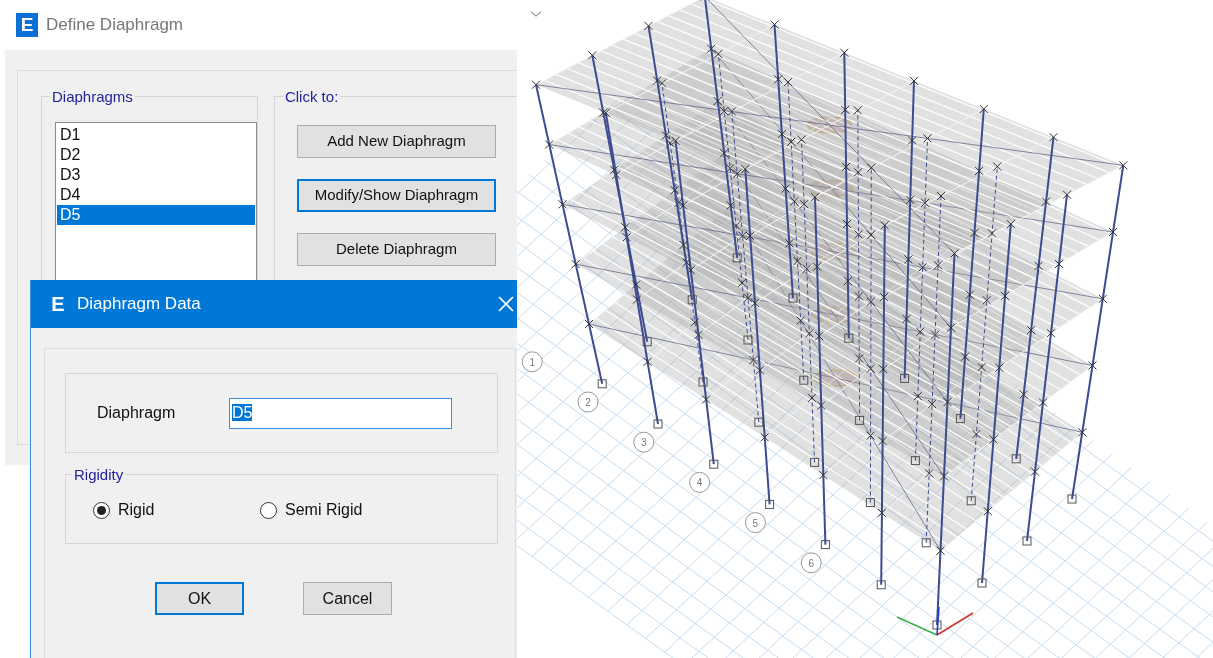 The height and width of the screenshot is (658, 1213). I want to click on group-label: Click to:, so click(311, 96).